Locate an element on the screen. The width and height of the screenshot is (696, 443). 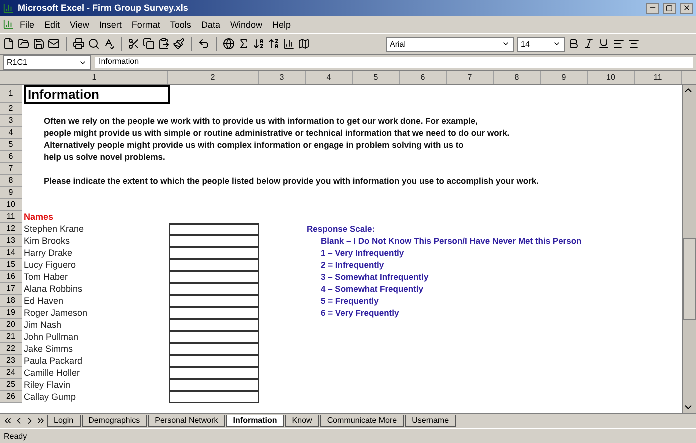
print-icon is located at coordinates (79, 44).